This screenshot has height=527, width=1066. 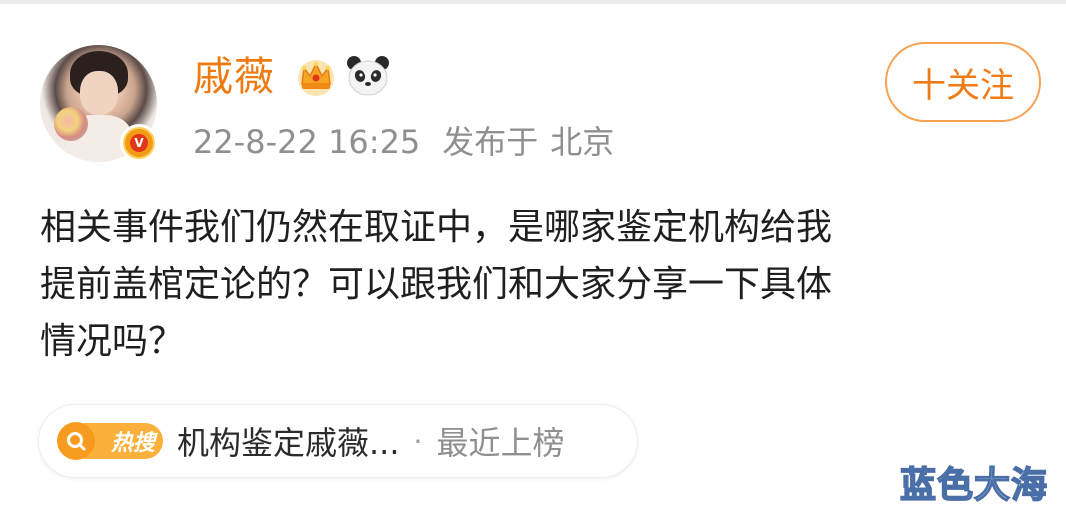 What do you see at coordinates (436, 284) in the screenshot?
I see `post-content-line: 提前盖棺定论的？可以跟我们和大家分享一下具体` at bounding box center [436, 284].